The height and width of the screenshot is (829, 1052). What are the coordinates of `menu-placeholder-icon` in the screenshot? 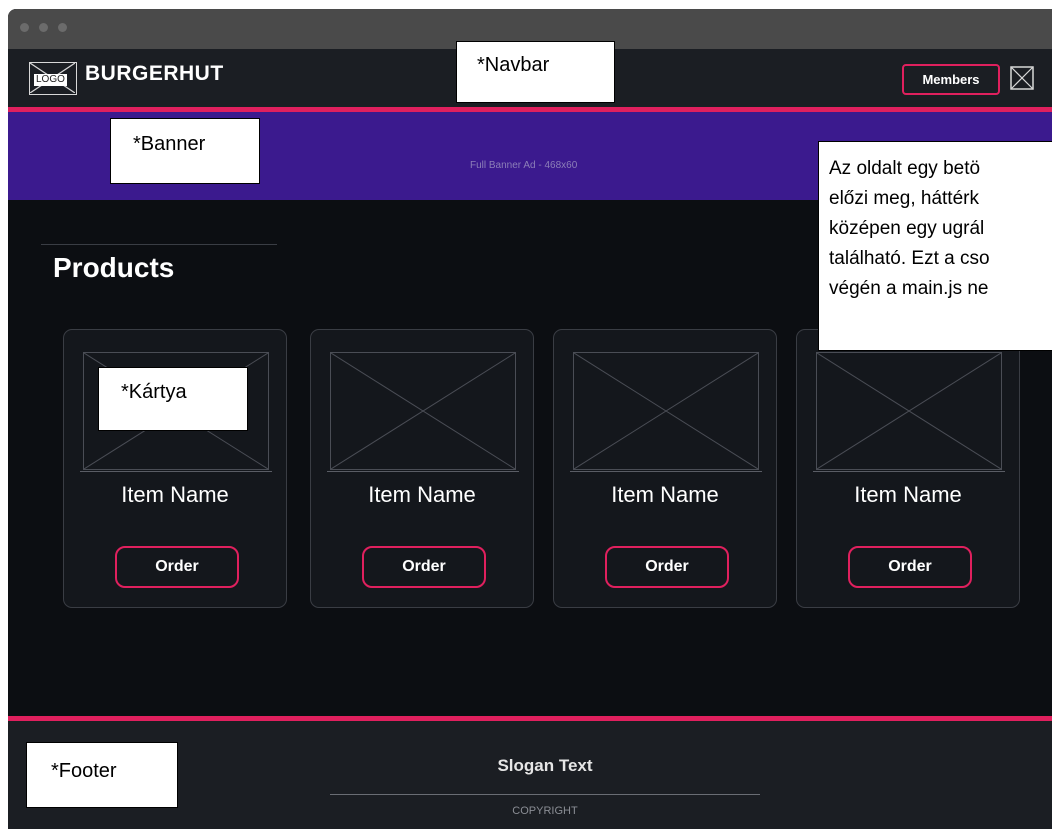 It's located at (1022, 78).